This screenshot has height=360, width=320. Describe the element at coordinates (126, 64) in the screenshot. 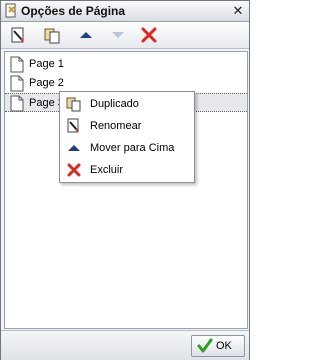

I see `list-item: Page 1` at that location.